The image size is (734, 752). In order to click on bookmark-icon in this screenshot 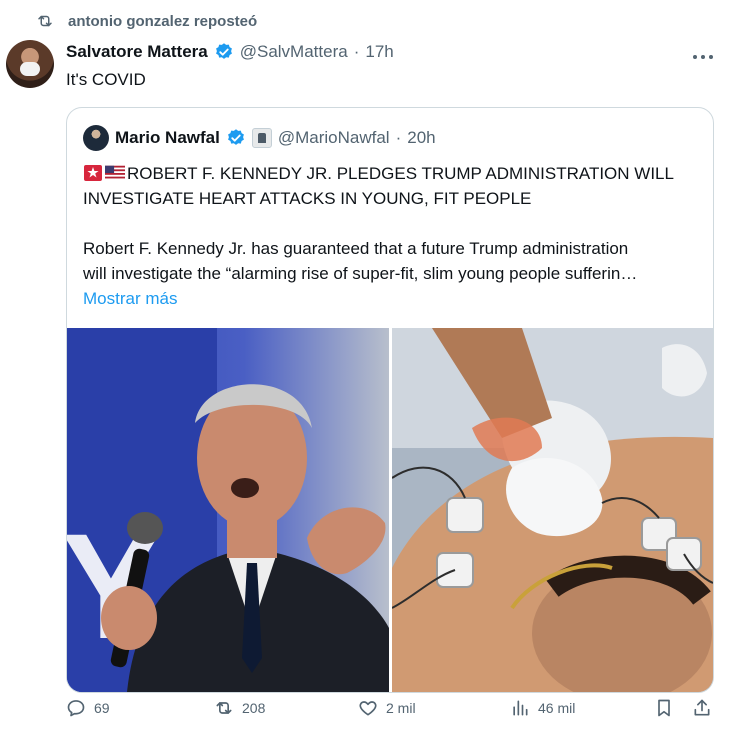, I will do `click(664, 708)`.